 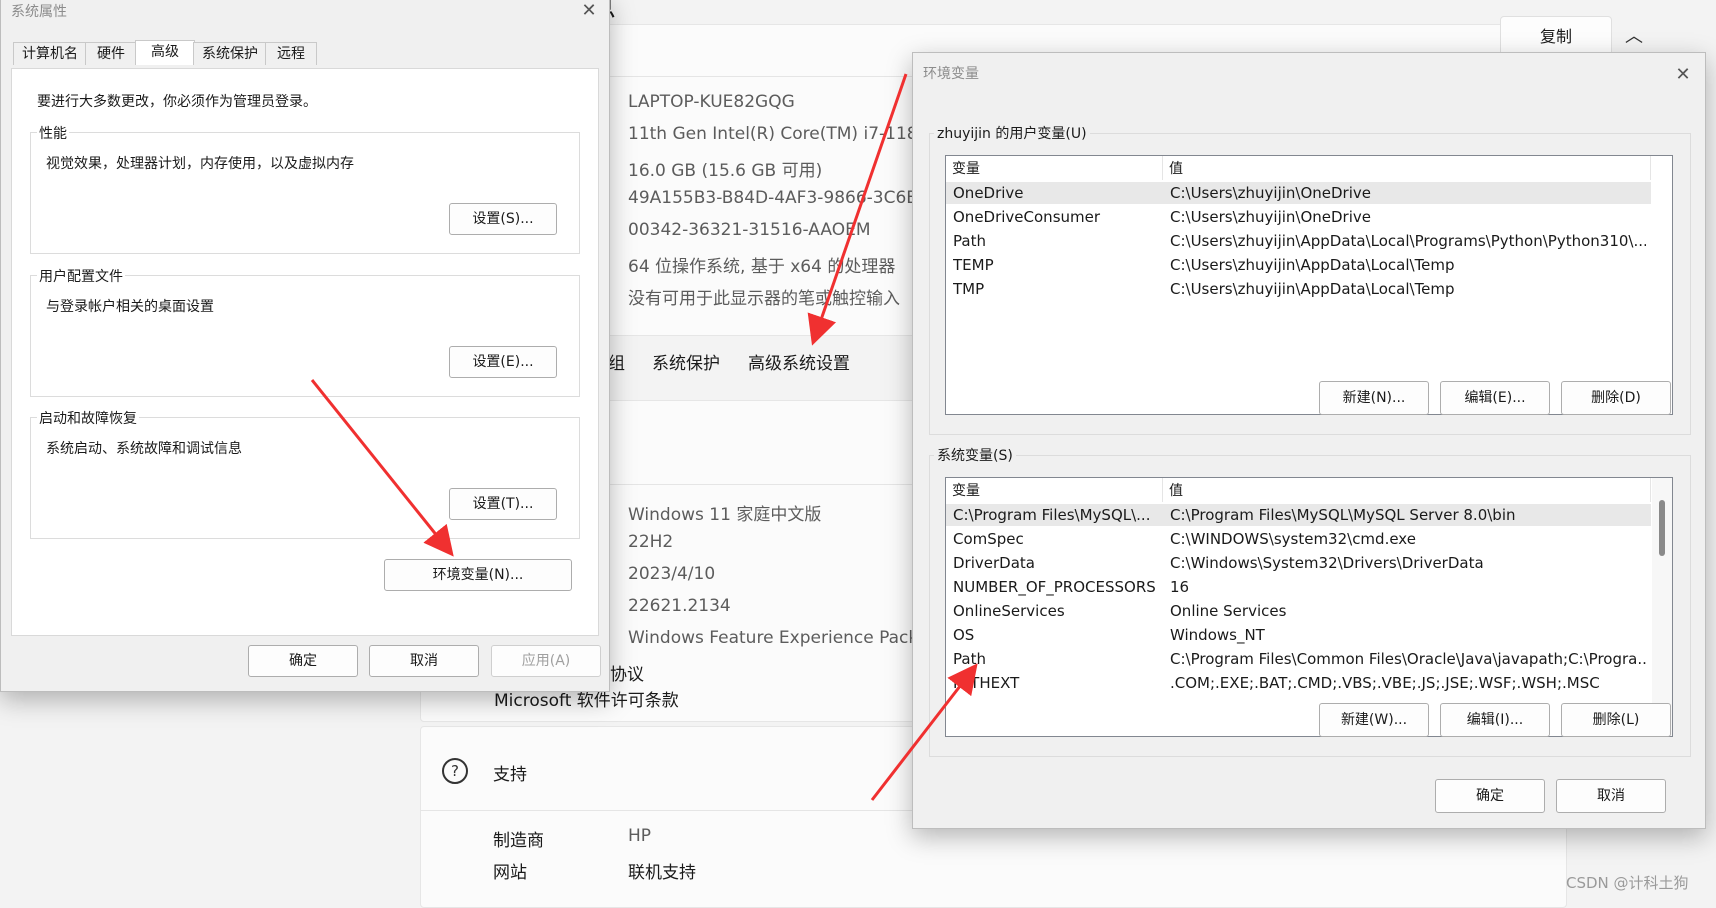 What do you see at coordinates (53, 133) in the screenshot?
I see `performance-title: 性能` at bounding box center [53, 133].